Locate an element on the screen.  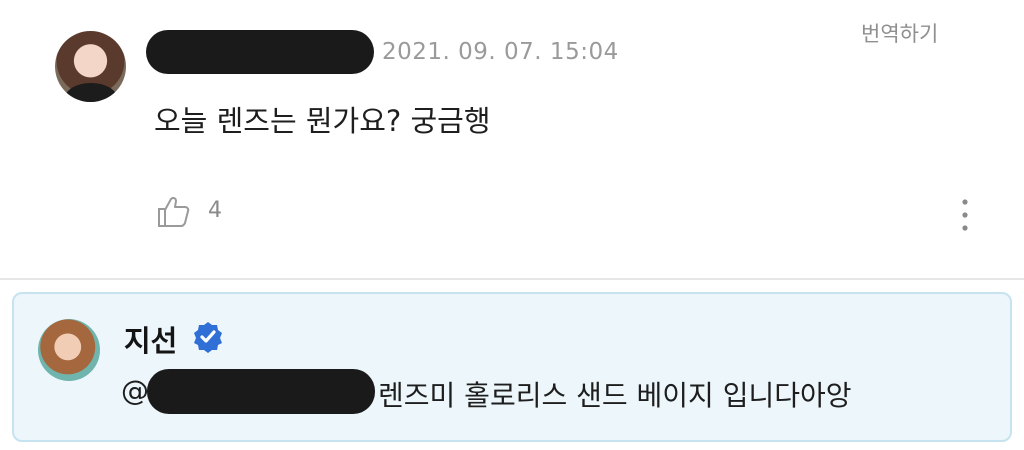
creator-name: 지선 is located at coordinates (150, 339).